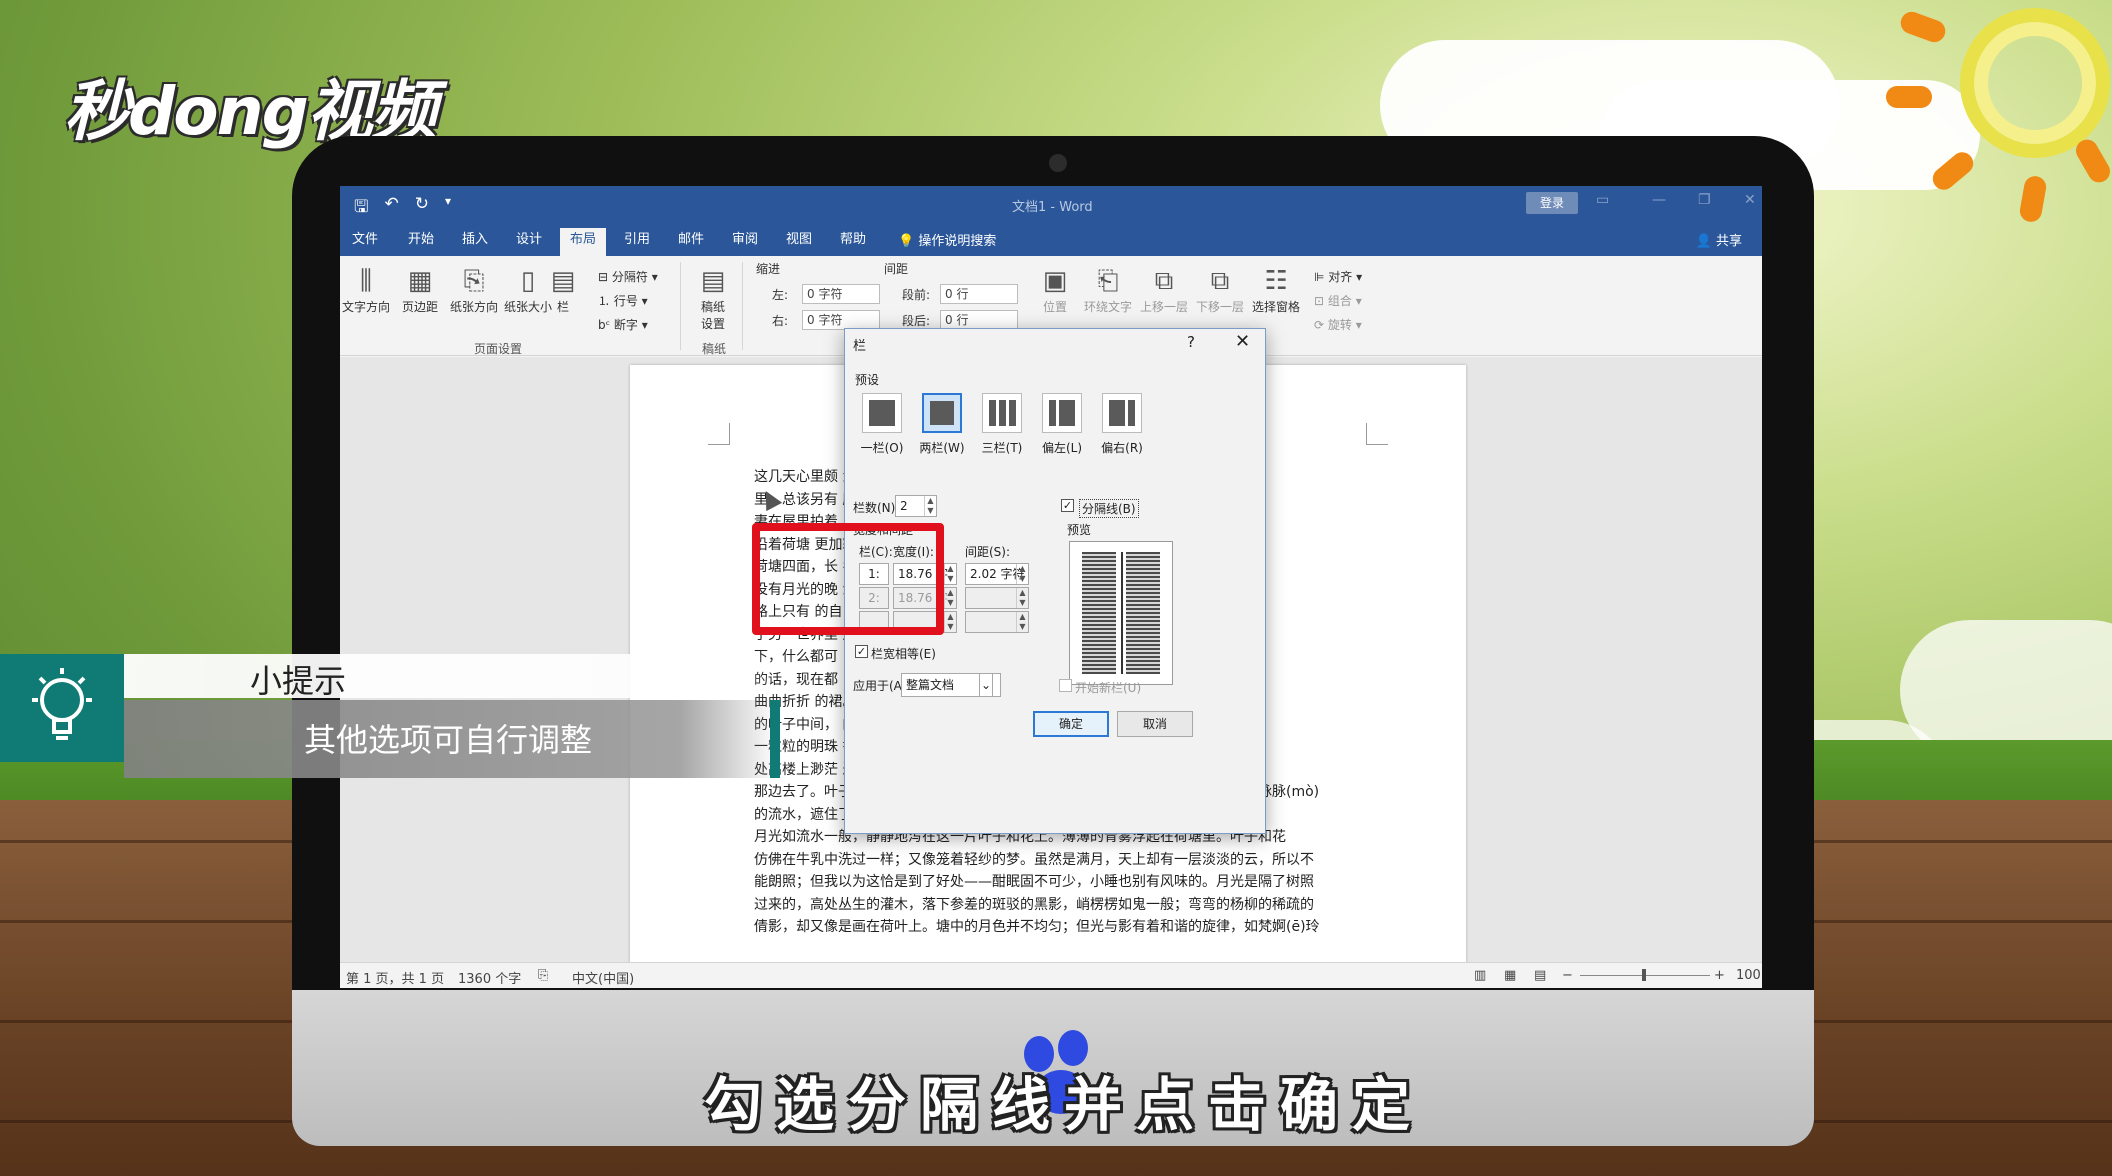  Describe the element at coordinates (979, 320) in the screenshot. I see `spacing-after-input: 0 行` at that location.